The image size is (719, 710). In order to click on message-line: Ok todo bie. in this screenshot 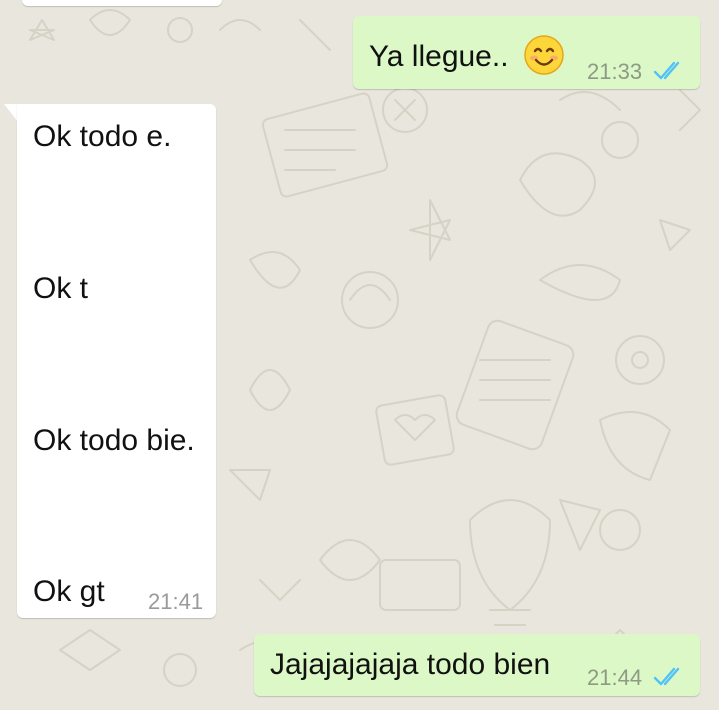, I will do `click(114, 440)`.